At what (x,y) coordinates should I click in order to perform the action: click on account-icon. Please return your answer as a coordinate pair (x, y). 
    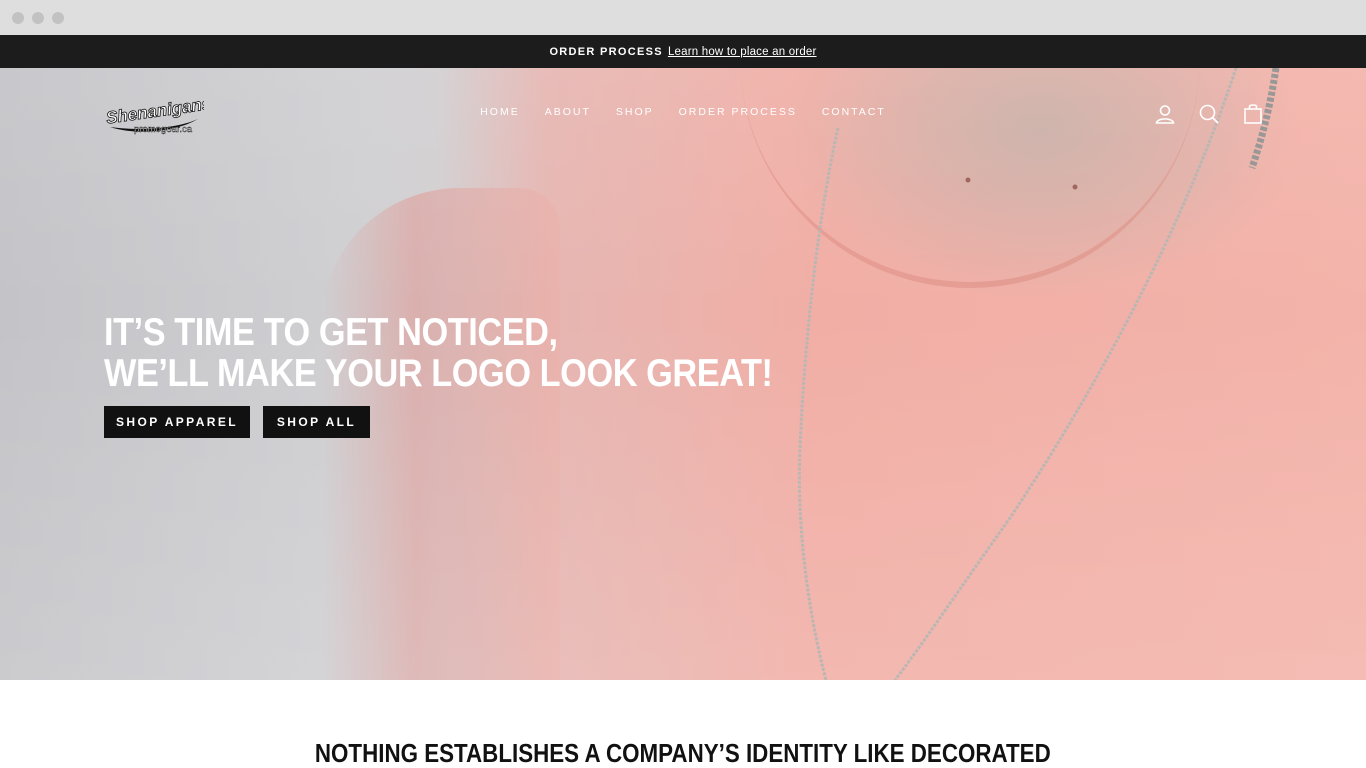
    Looking at the image, I should click on (1165, 114).